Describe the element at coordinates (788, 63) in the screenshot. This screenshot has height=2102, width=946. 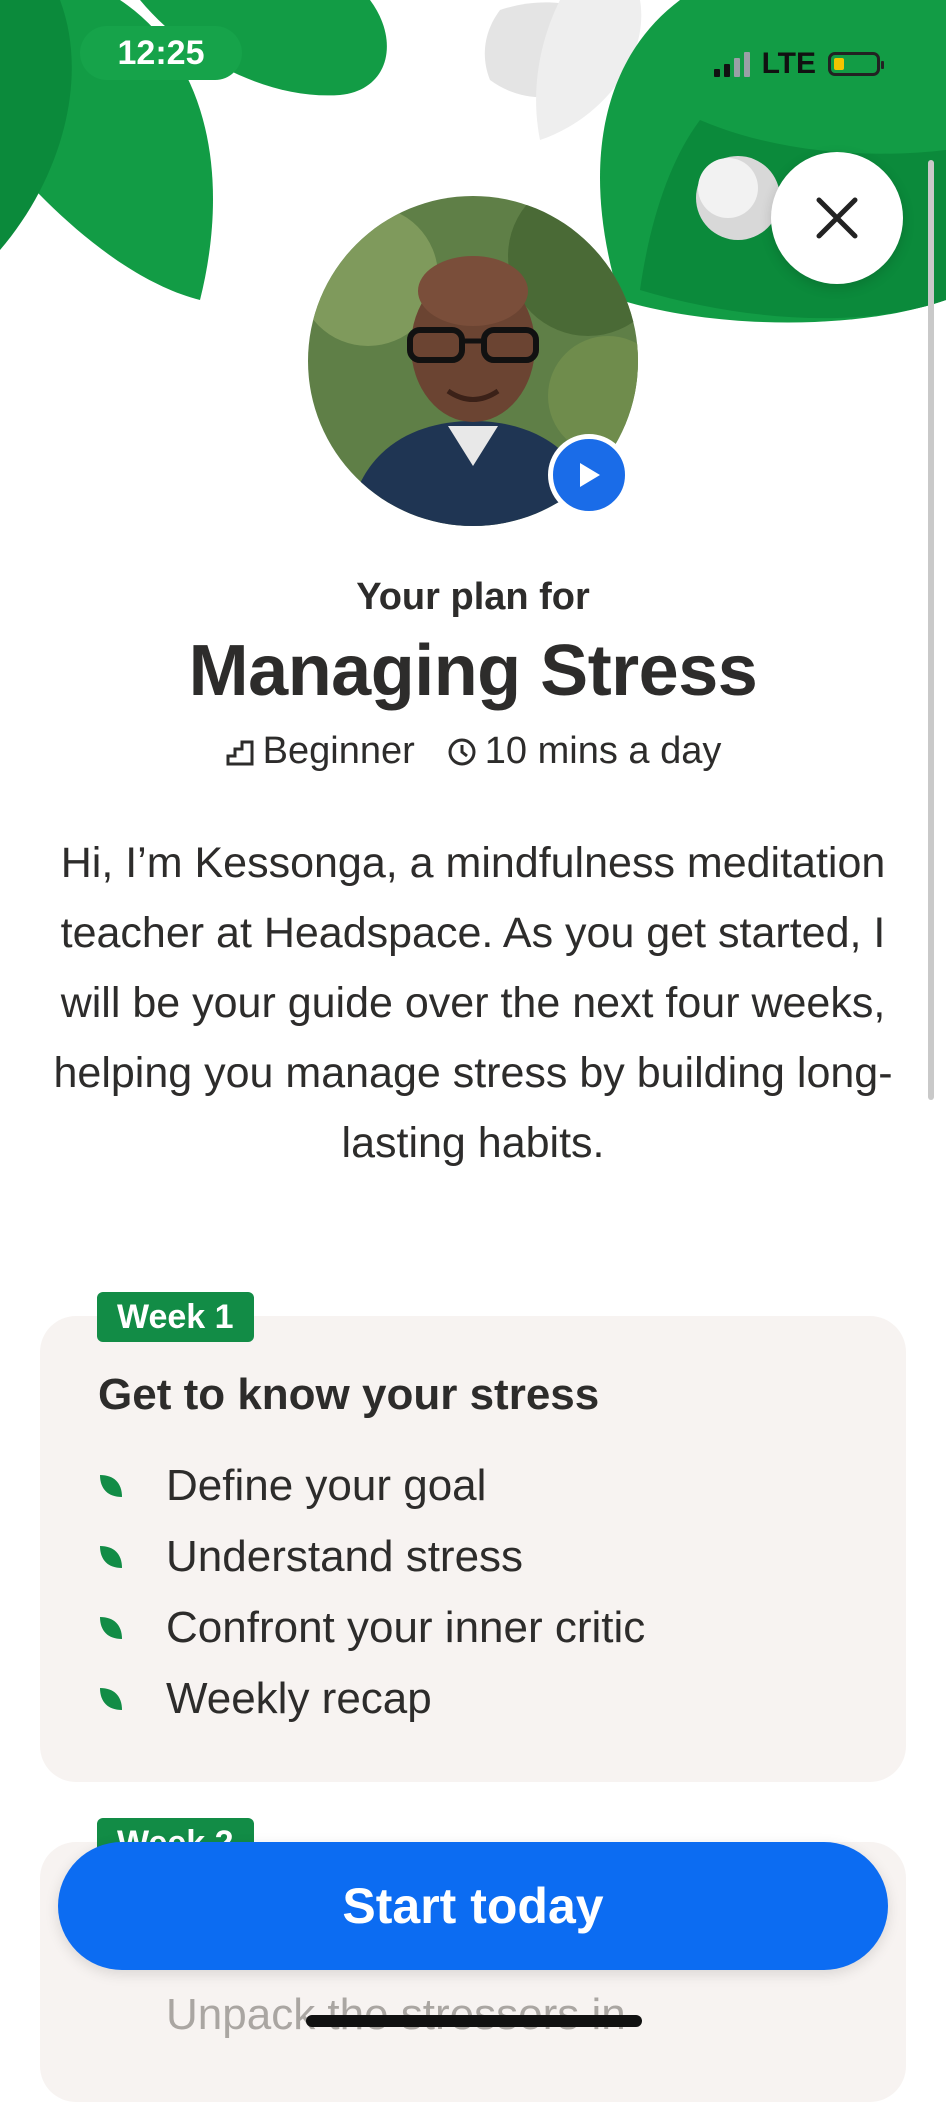
I see `network-label: LTE` at that location.